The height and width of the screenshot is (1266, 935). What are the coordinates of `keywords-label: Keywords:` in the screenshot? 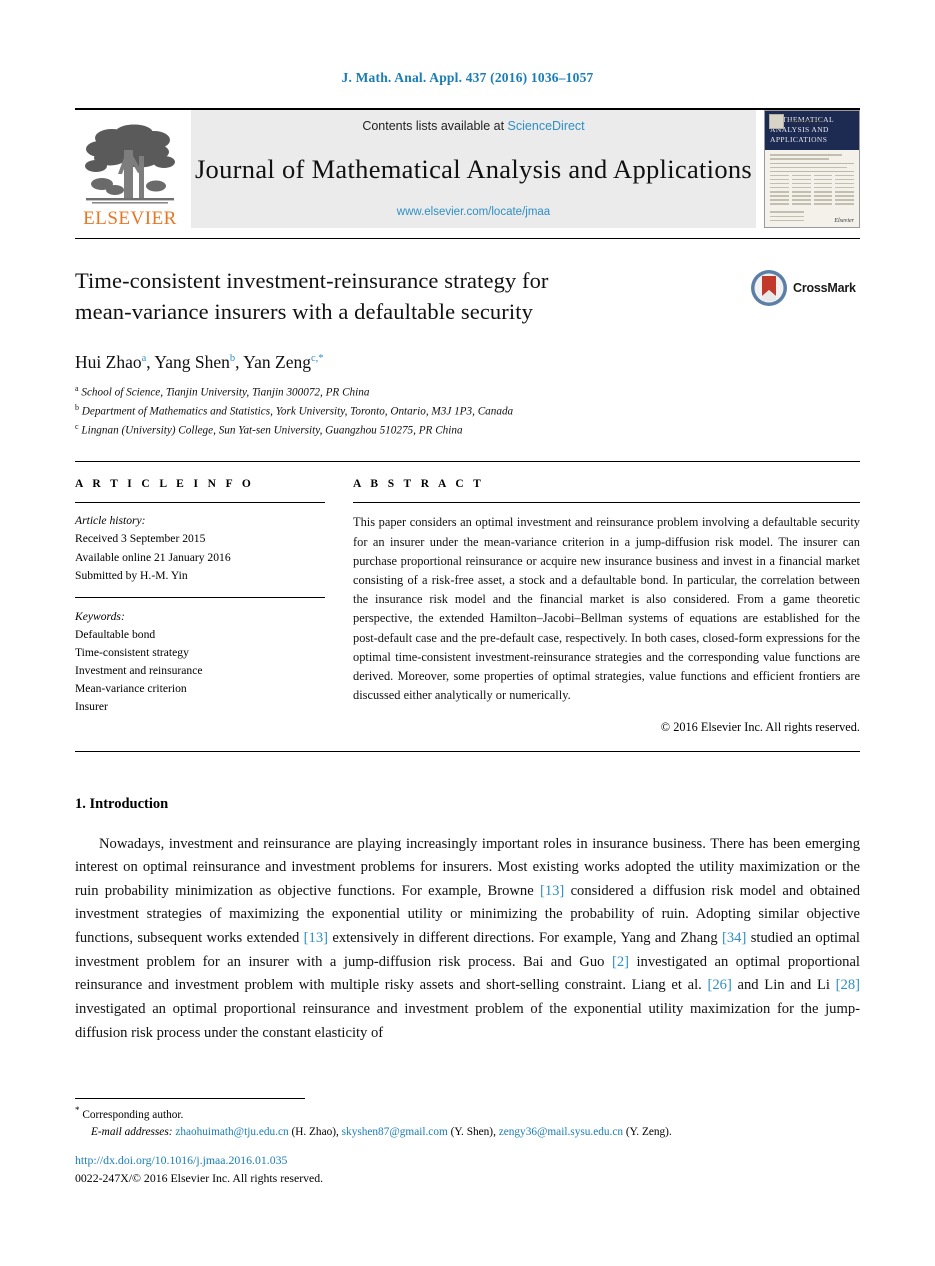 It's located at (100, 616).